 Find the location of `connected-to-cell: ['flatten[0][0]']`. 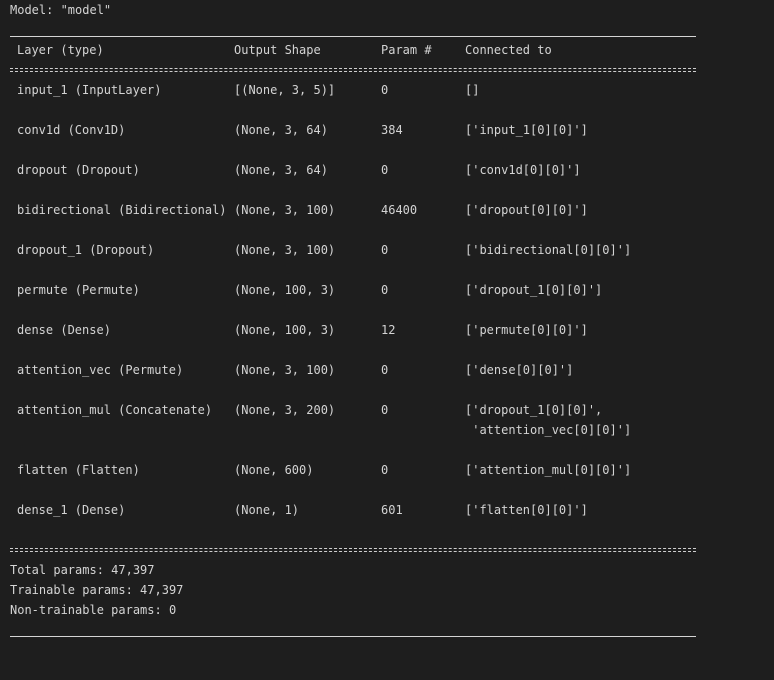

connected-to-cell: ['flatten[0][0]'] is located at coordinates (526, 510).